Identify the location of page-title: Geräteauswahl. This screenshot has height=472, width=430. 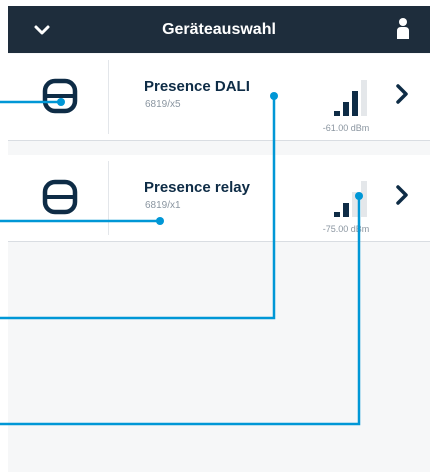
(219, 29).